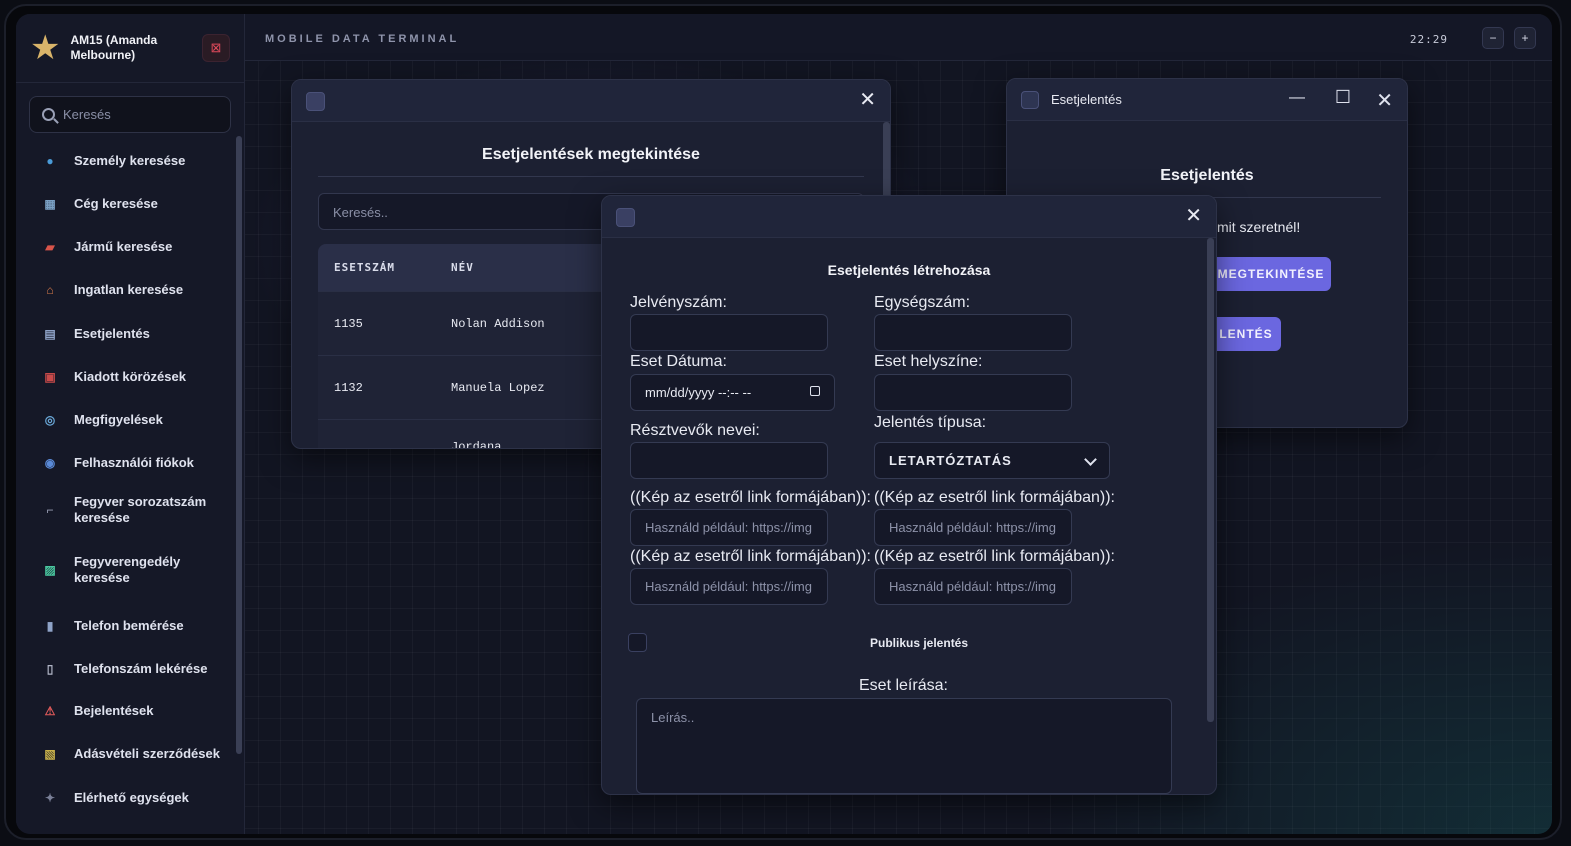 The height and width of the screenshot is (846, 1571). I want to click on sidebar-item-house: ⌂ Ingatlan keresése, so click(127, 290).